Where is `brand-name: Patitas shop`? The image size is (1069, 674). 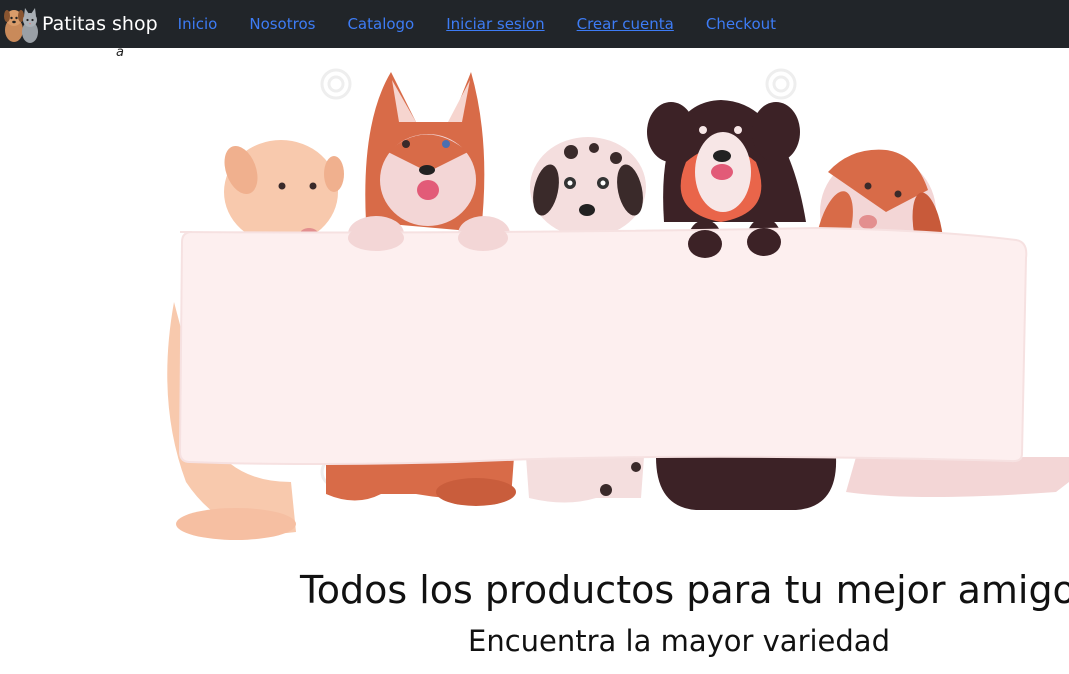
brand-name: Patitas shop is located at coordinates (100, 24).